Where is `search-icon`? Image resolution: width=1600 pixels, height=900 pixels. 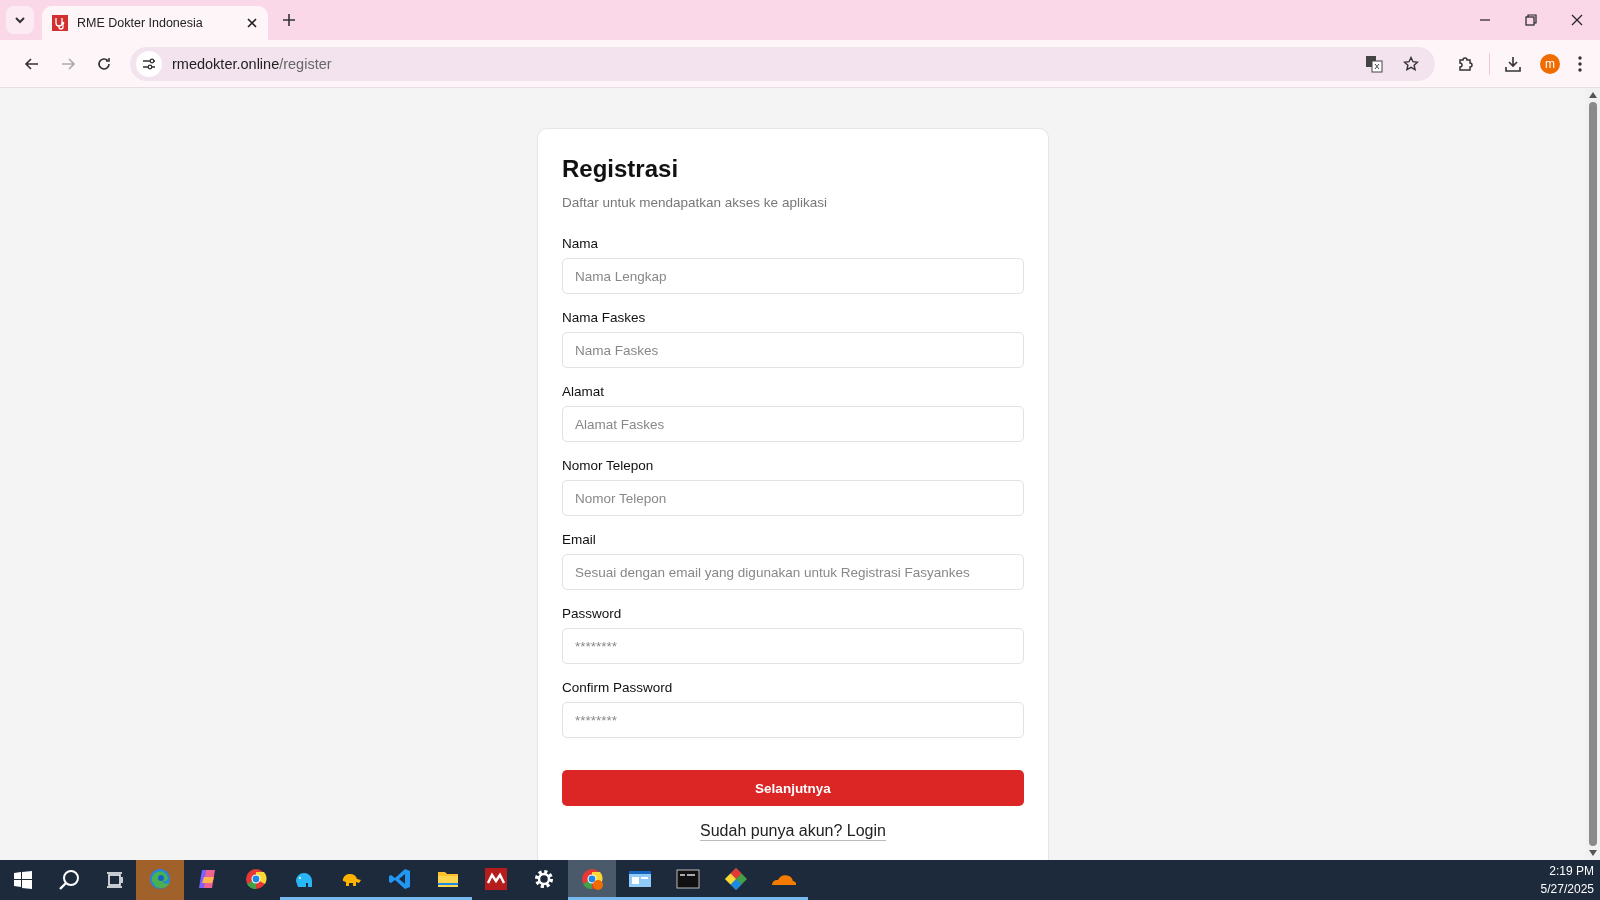 search-icon is located at coordinates (69, 880).